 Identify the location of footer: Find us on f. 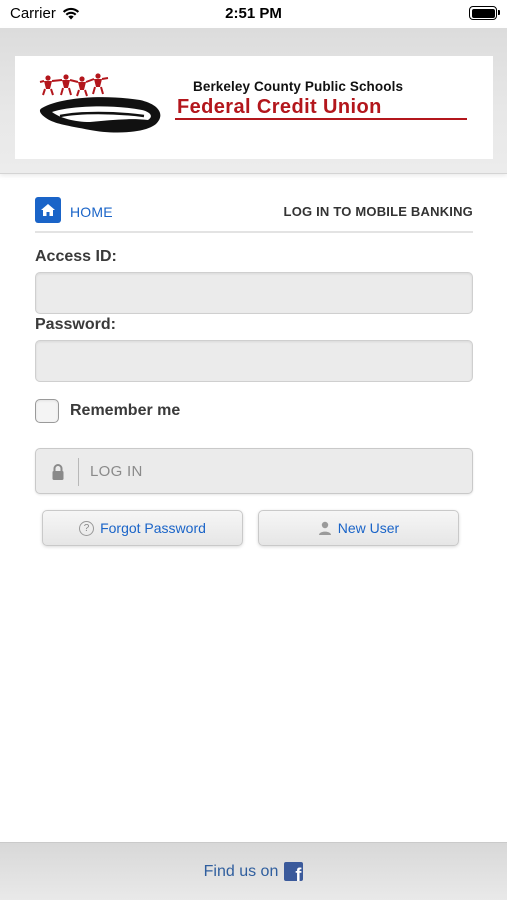
(253, 871).